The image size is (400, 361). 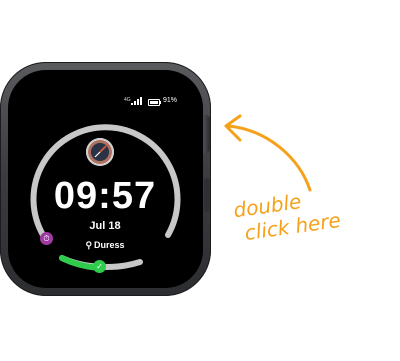 I want to click on battery-percent: 91%, so click(x=170, y=100).